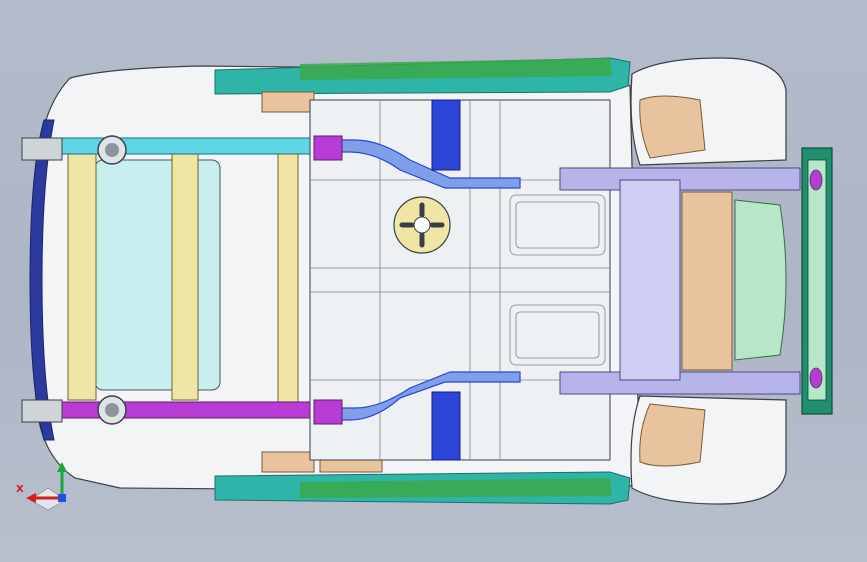  Describe the element at coordinates (42, 411) in the screenshot. I see `tow-bracket-bottom` at that location.